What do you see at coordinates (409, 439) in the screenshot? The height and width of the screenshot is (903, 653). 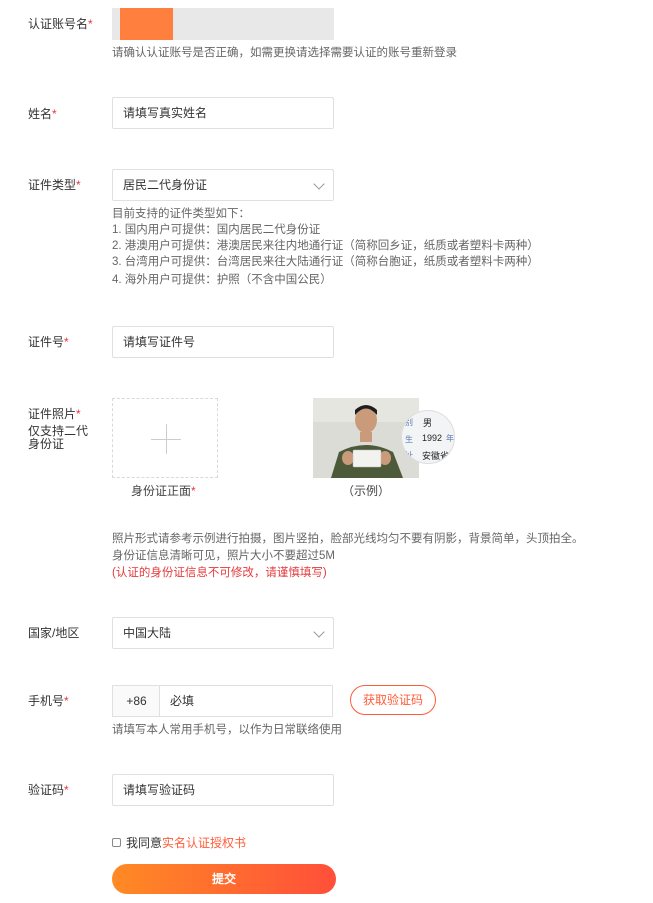 I see `zoom-side-2: 生` at bounding box center [409, 439].